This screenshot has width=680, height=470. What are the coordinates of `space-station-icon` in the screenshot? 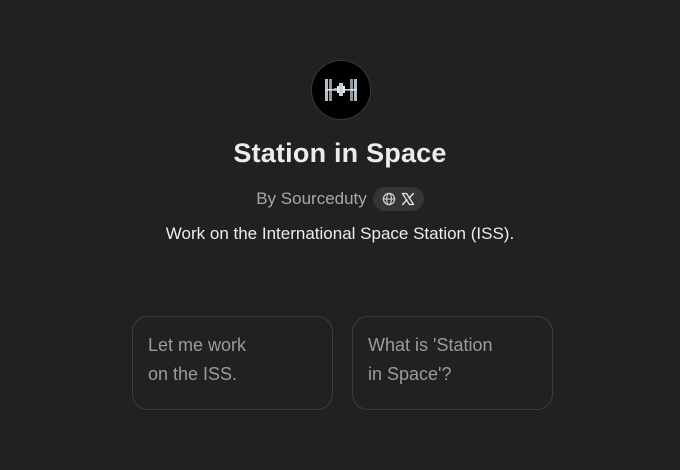 It's located at (341, 90).